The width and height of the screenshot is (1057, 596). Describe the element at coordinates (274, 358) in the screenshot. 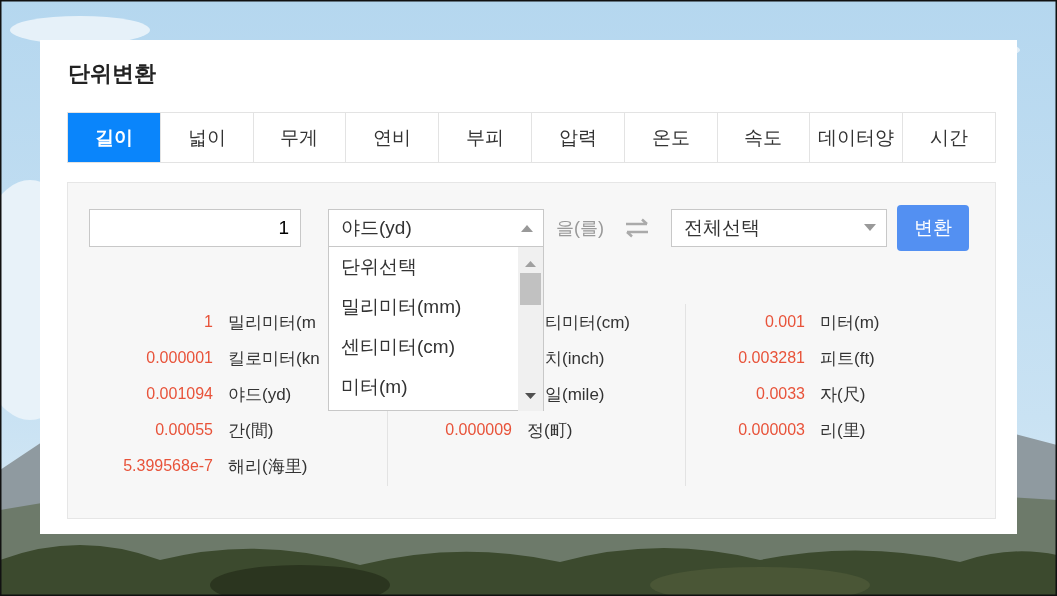

I see `unit-name: 킬로미터(kn` at that location.